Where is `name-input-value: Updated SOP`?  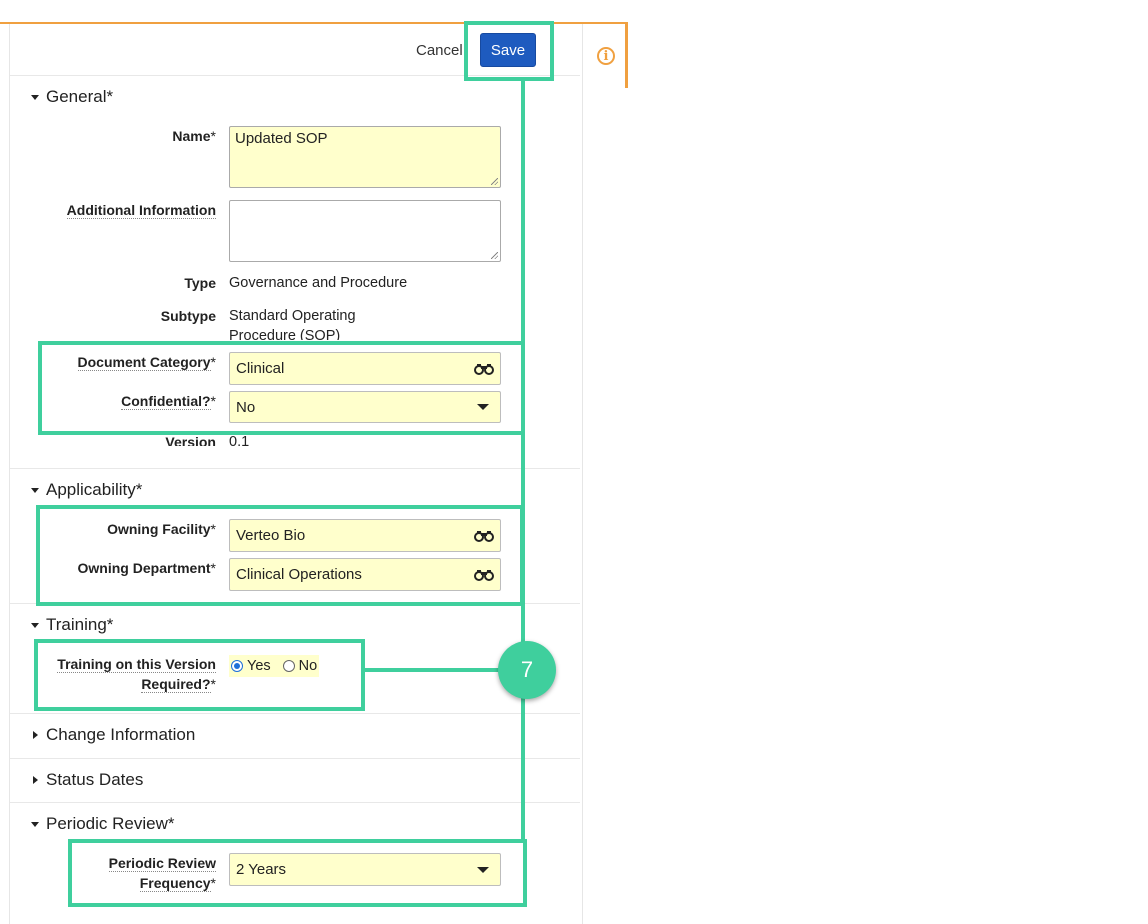
name-input-value: Updated SOP is located at coordinates (281, 138).